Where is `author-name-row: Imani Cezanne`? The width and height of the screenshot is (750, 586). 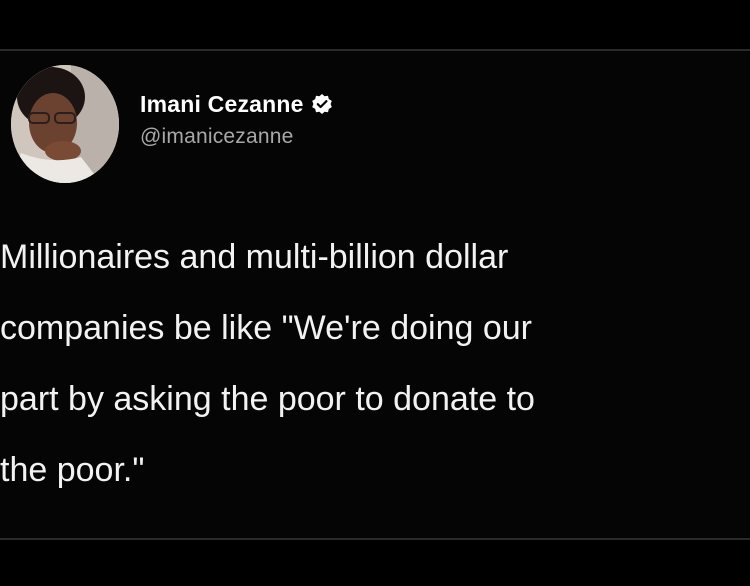
author-name-row: Imani Cezanne is located at coordinates (236, 104).